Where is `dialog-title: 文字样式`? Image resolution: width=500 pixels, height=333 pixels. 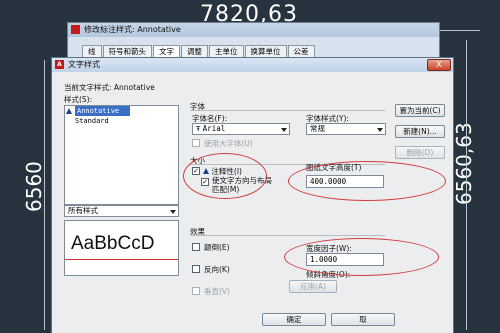
dialog-title: 文字样式 is located at coordinates (84, 64).